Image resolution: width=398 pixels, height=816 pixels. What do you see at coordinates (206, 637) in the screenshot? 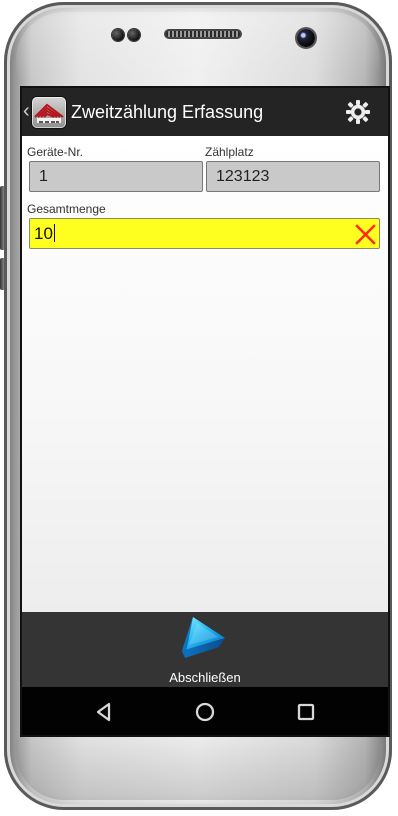
I see `play-arrow-icon` at bounding box center [206, 637].